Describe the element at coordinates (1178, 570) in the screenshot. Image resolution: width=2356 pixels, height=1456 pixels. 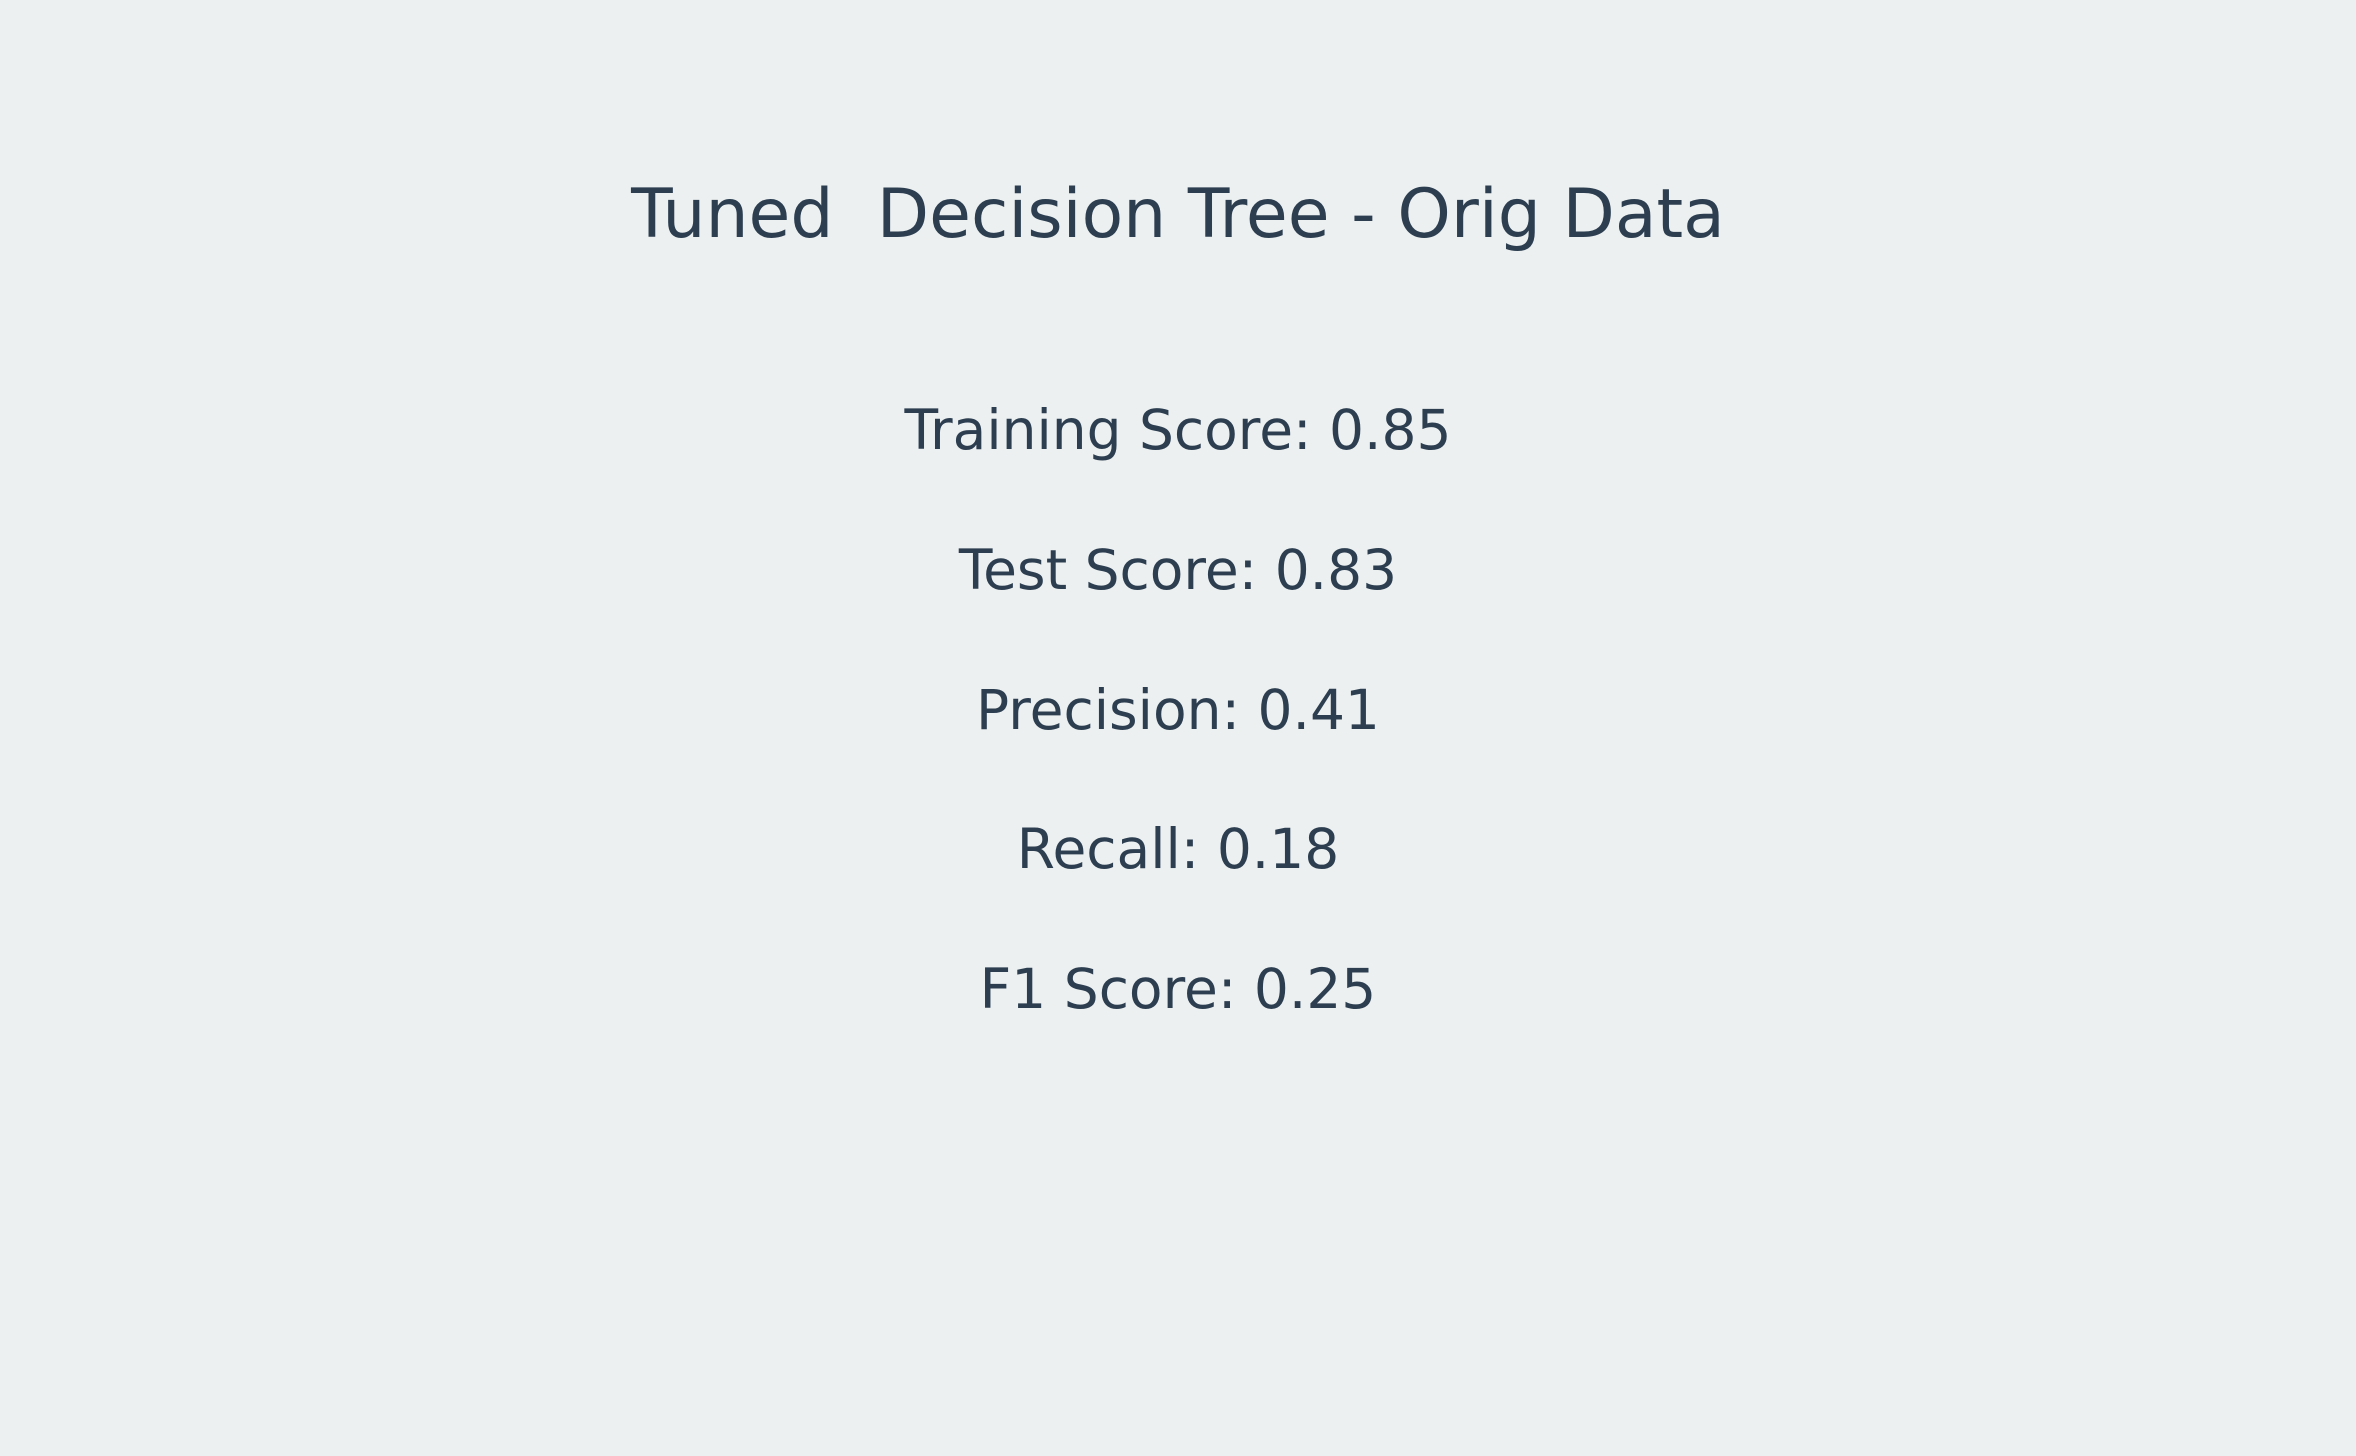
I see `metric-test-score: Test Score: 0.83` at that location.